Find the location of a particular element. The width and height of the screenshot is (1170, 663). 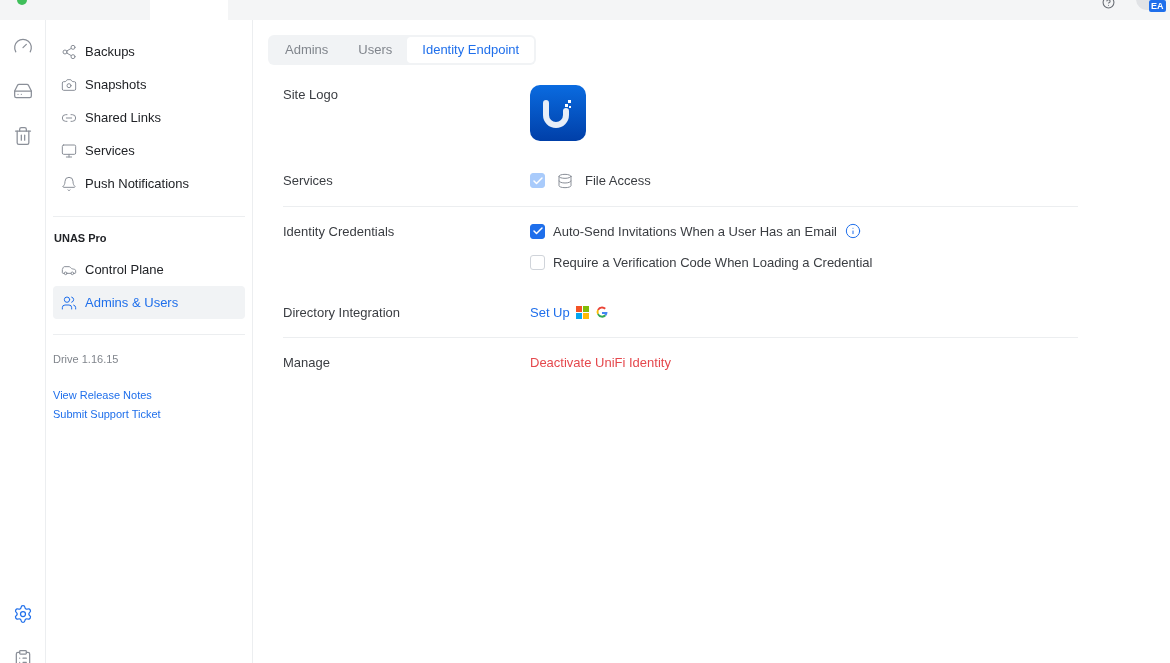

sidebar-item: Services is located at coordinates (149, 150).